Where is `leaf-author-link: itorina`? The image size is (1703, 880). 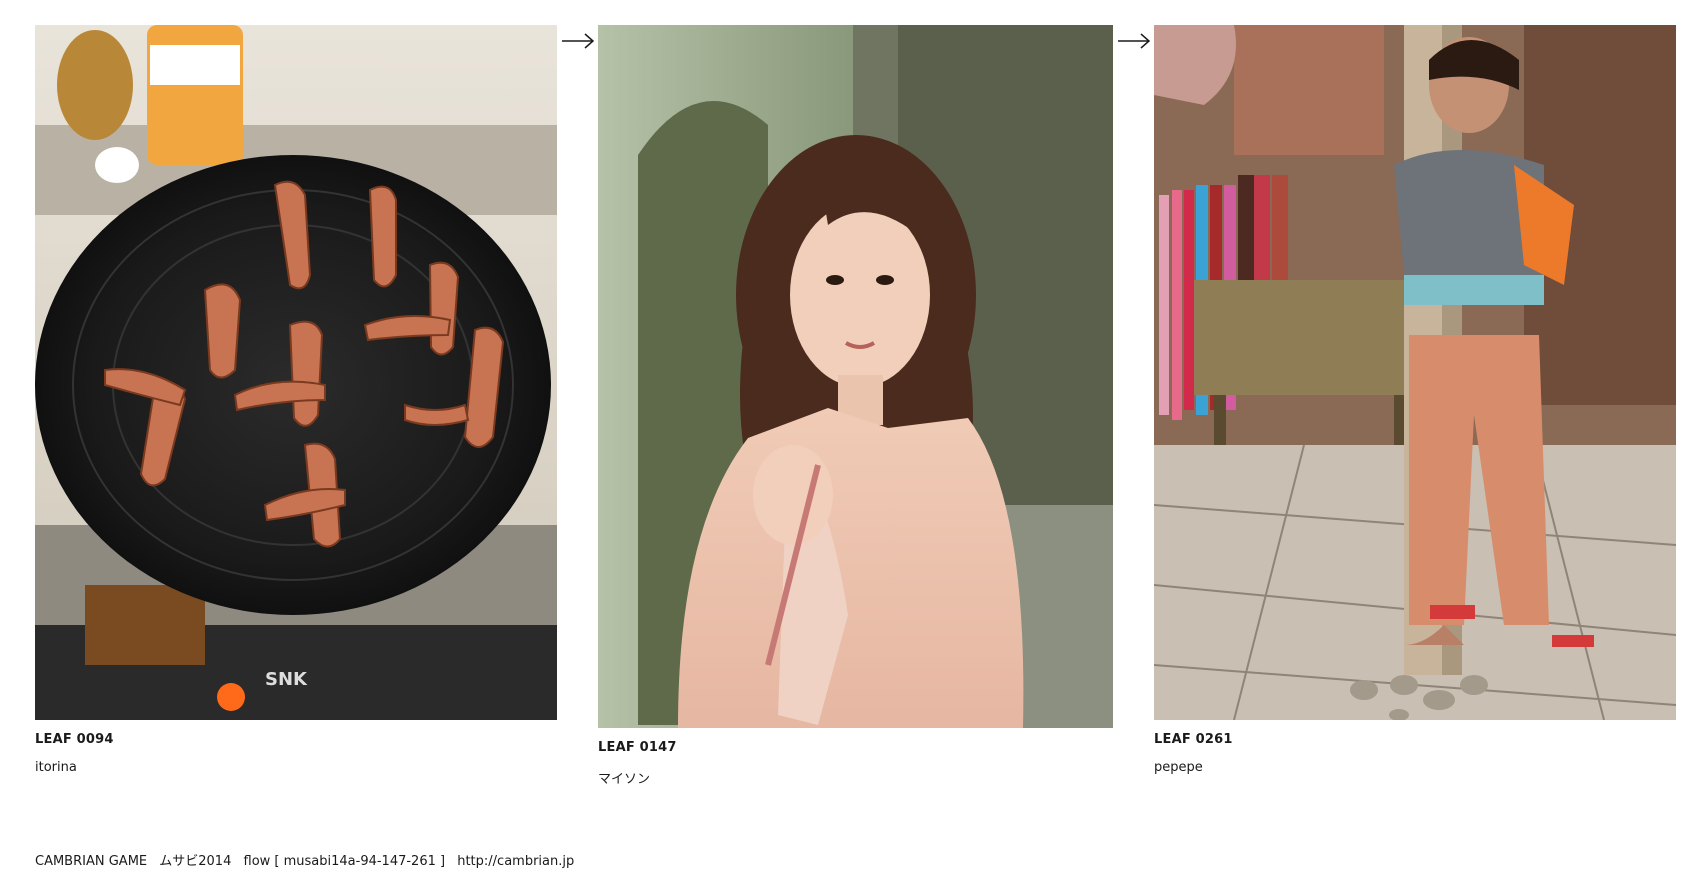 leaf-author-link: itorina is located at coordinates (56, 767).